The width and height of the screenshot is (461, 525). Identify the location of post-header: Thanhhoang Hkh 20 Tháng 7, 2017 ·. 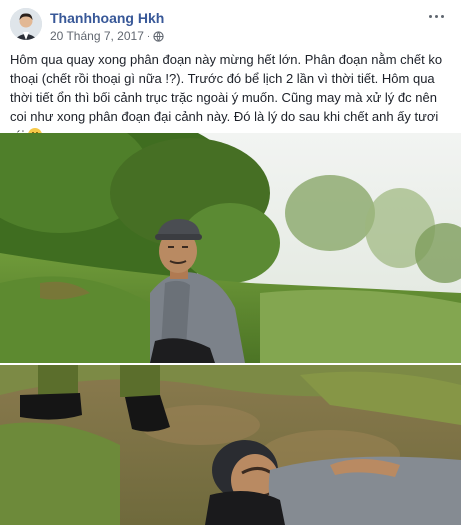
(230, 23).